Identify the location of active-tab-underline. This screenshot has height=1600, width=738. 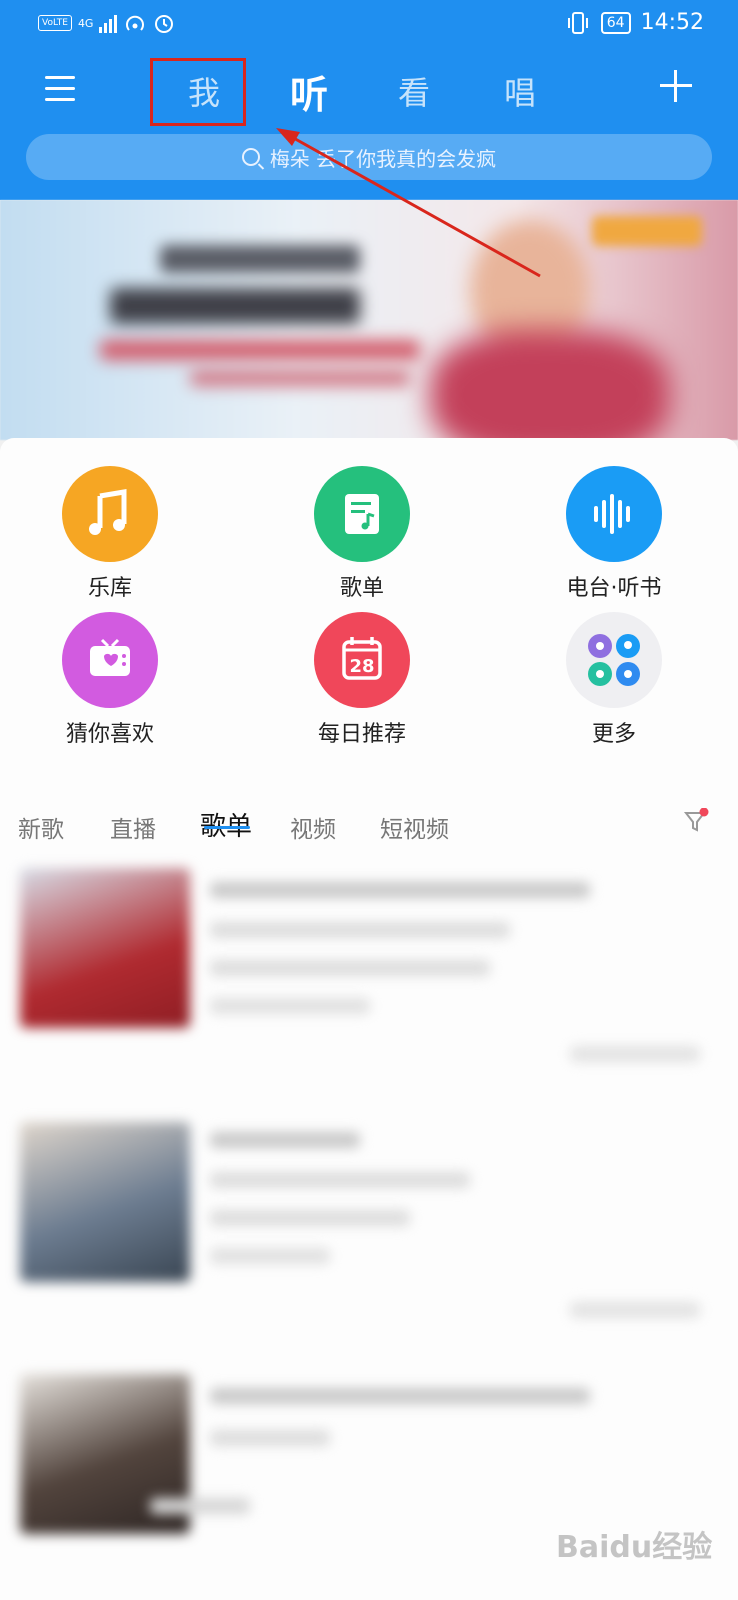
(227, 827).